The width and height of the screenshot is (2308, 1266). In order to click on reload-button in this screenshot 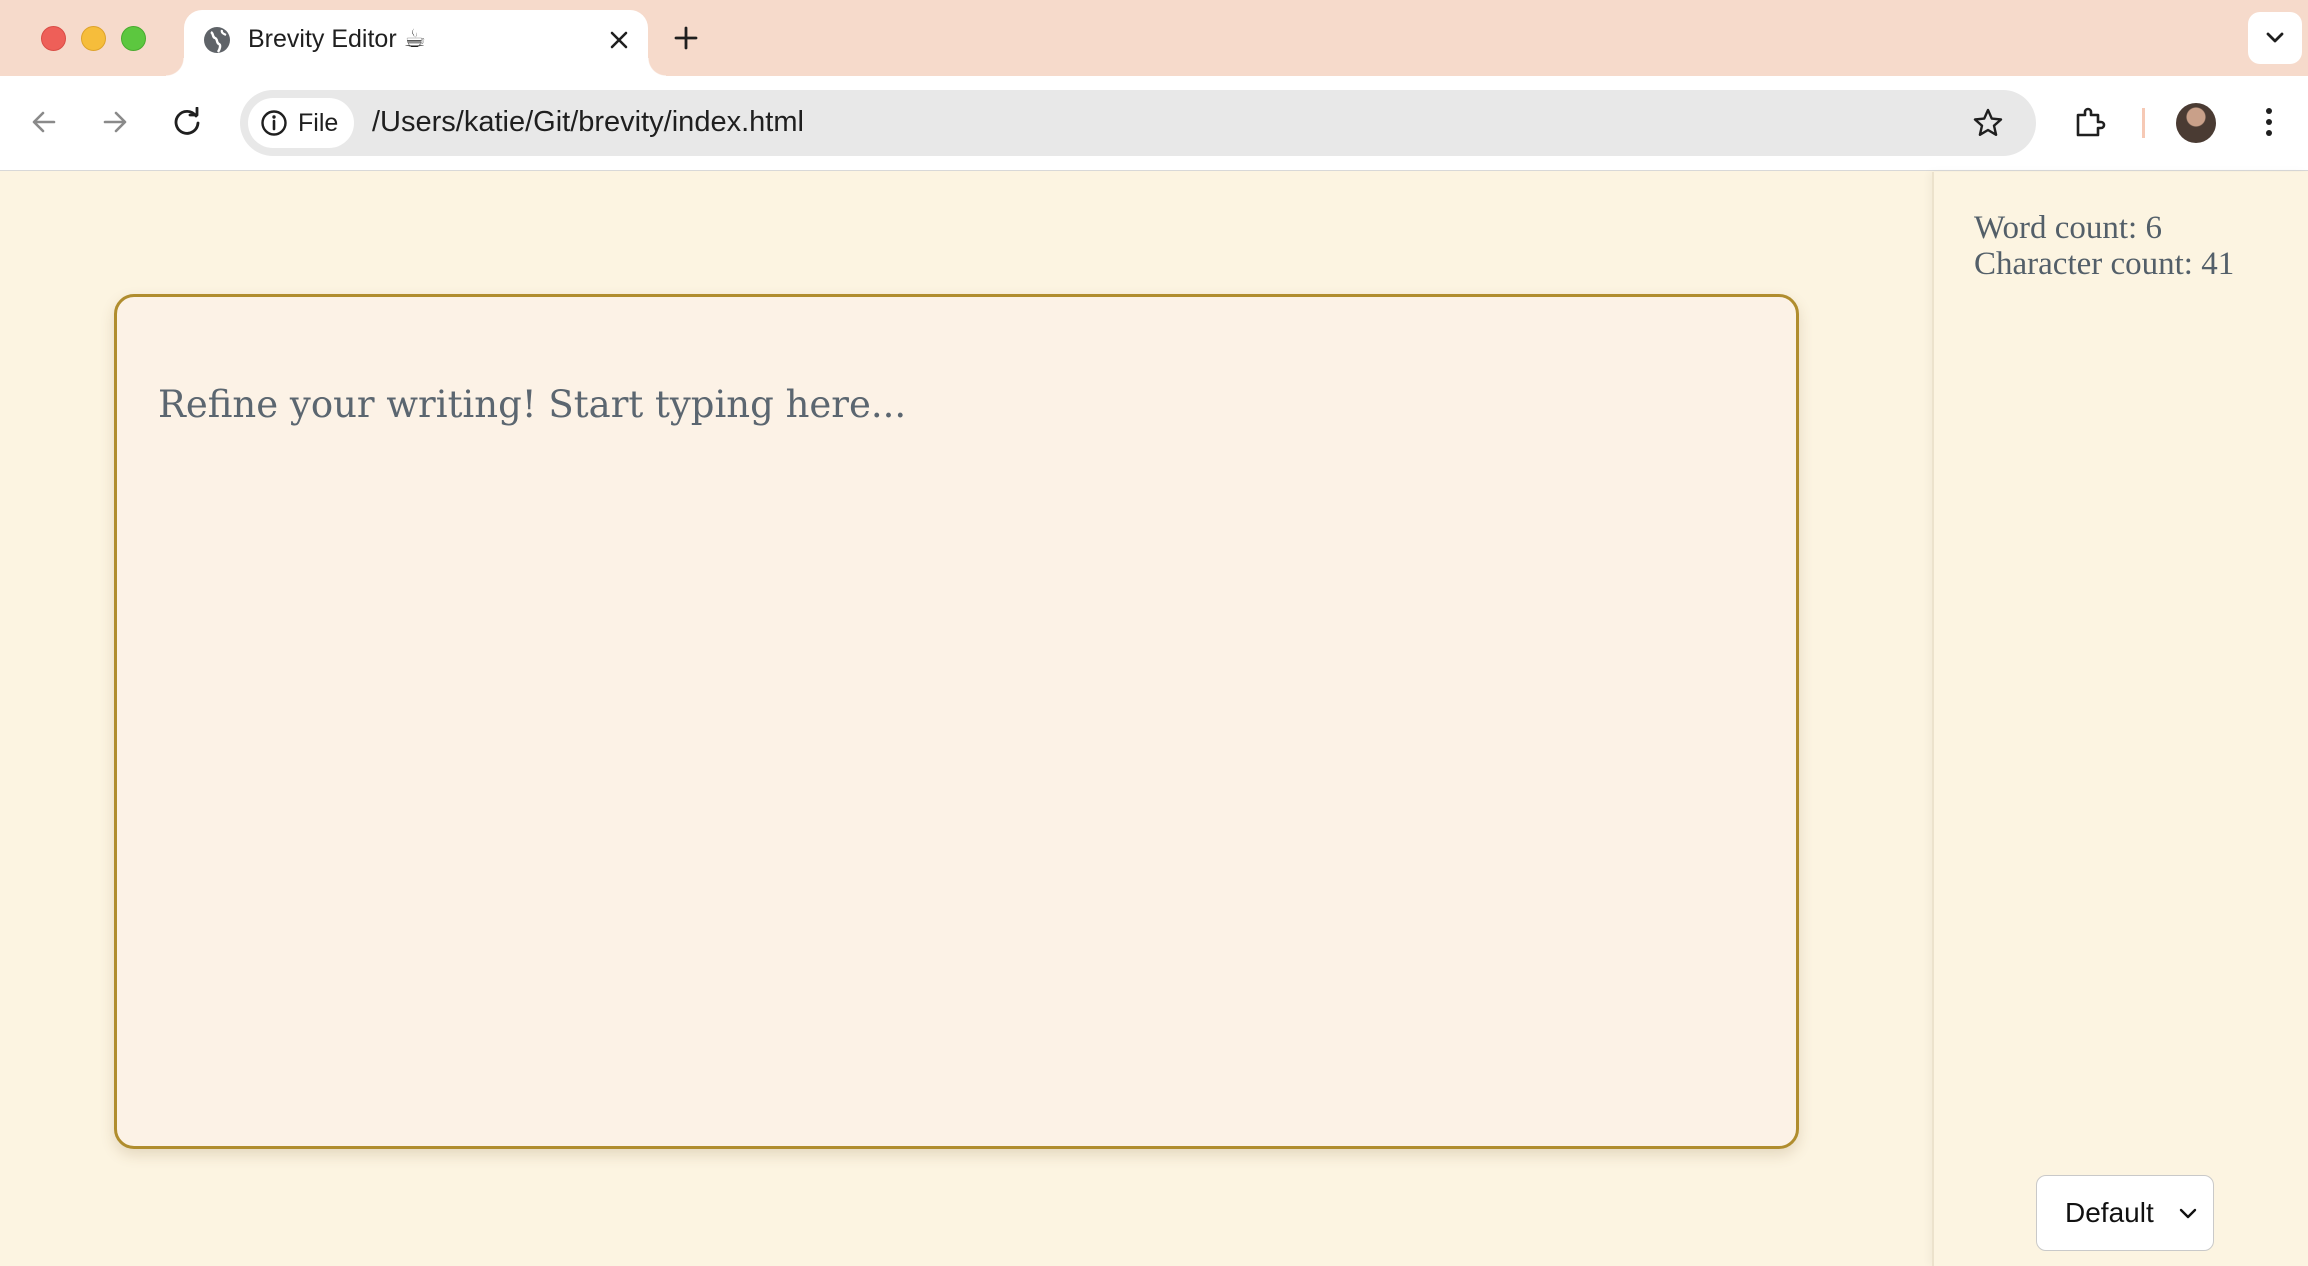, I will do `click(187, 122)`.